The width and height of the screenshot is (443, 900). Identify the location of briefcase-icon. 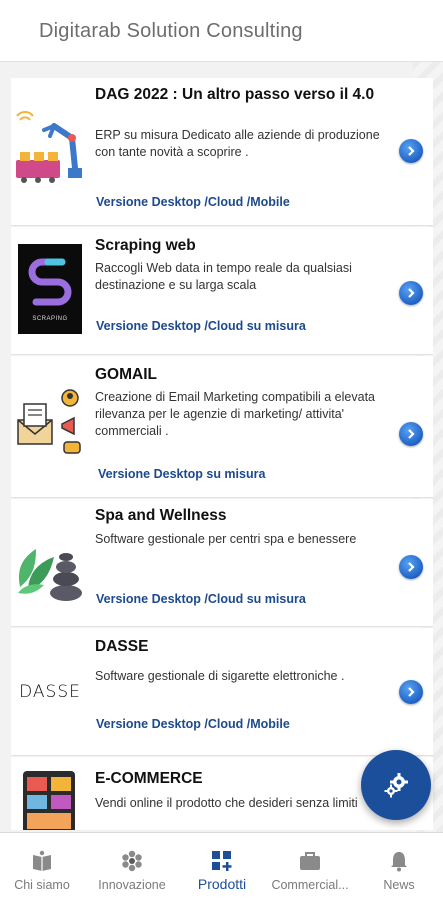
(310, 861).